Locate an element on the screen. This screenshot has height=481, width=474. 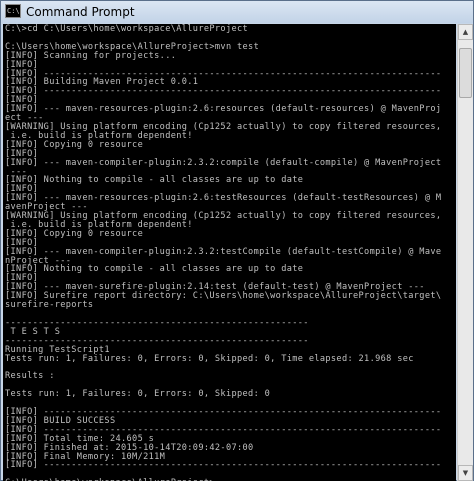
window-title: Command Prompt is located at coordinates (80, 12).